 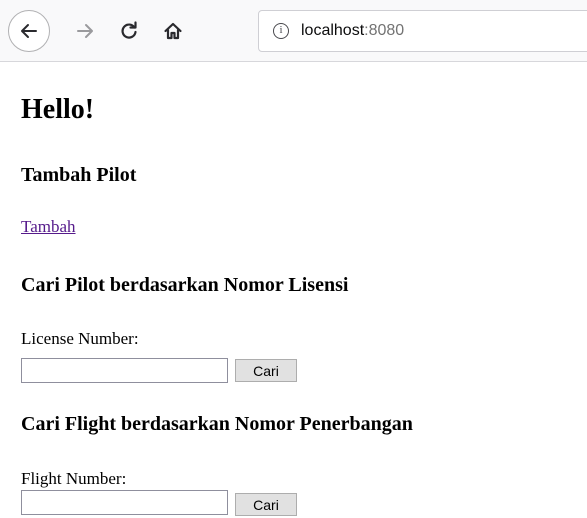 What do you see at coordinates (333, 30) in the screenshot?
I see `url-host: localhost` at bounding box center [333, 30].